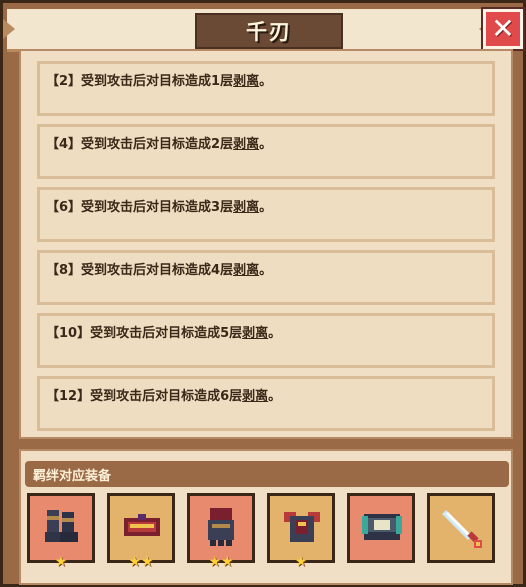  What do you see at coordinates (157, 207) in the screenshot?
I see `entry-text: 受到攻击后对目标造成3层` at bounding box center [157, 207].